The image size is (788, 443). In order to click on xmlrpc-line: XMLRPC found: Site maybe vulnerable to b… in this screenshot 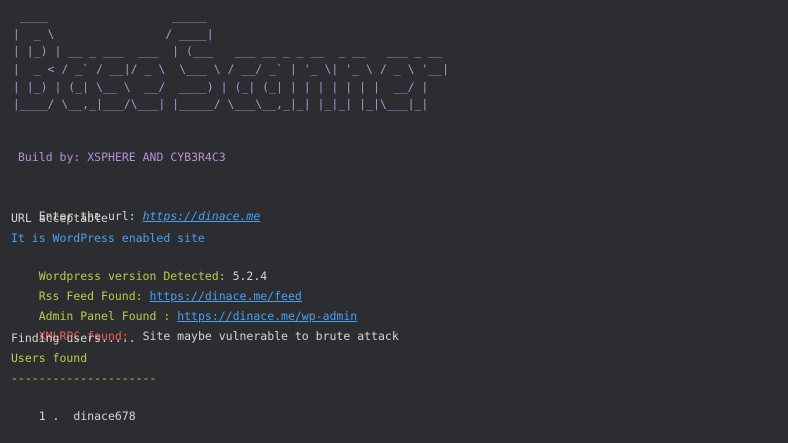, I will do `click(205, 326)`.